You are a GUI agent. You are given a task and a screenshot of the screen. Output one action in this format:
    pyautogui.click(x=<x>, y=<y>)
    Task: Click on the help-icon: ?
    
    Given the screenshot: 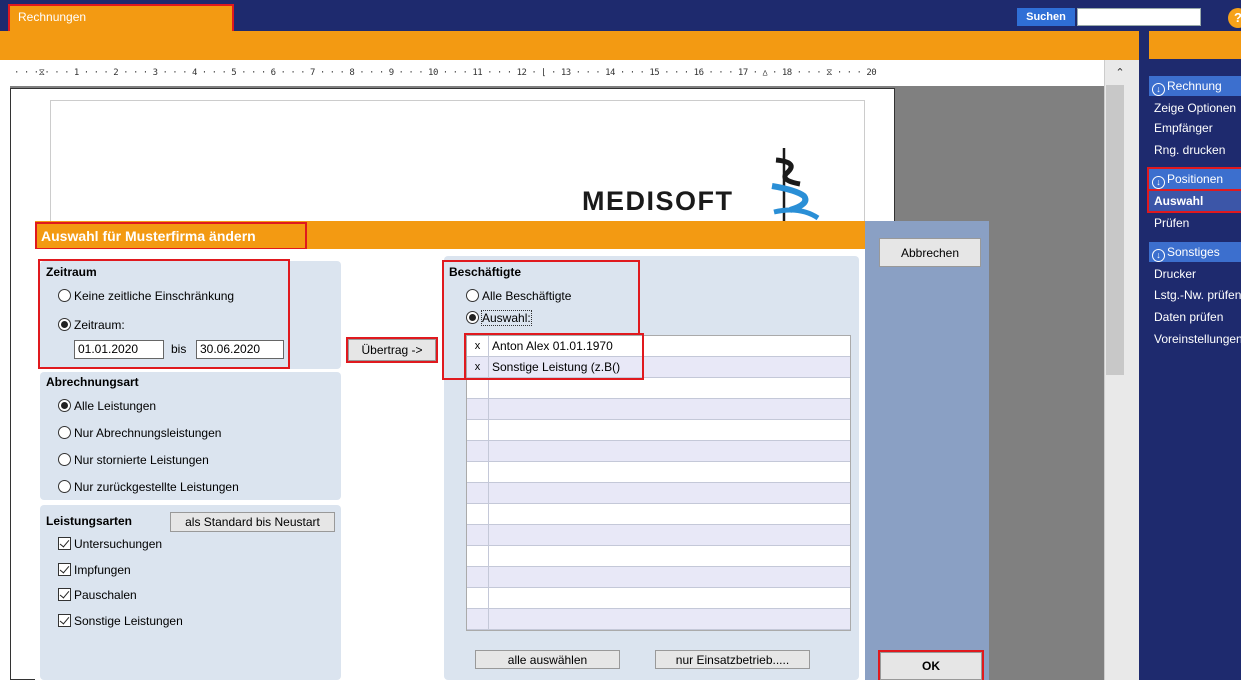 What is the action you would take?
    pyautogui.click(x=1234, y=18)
    